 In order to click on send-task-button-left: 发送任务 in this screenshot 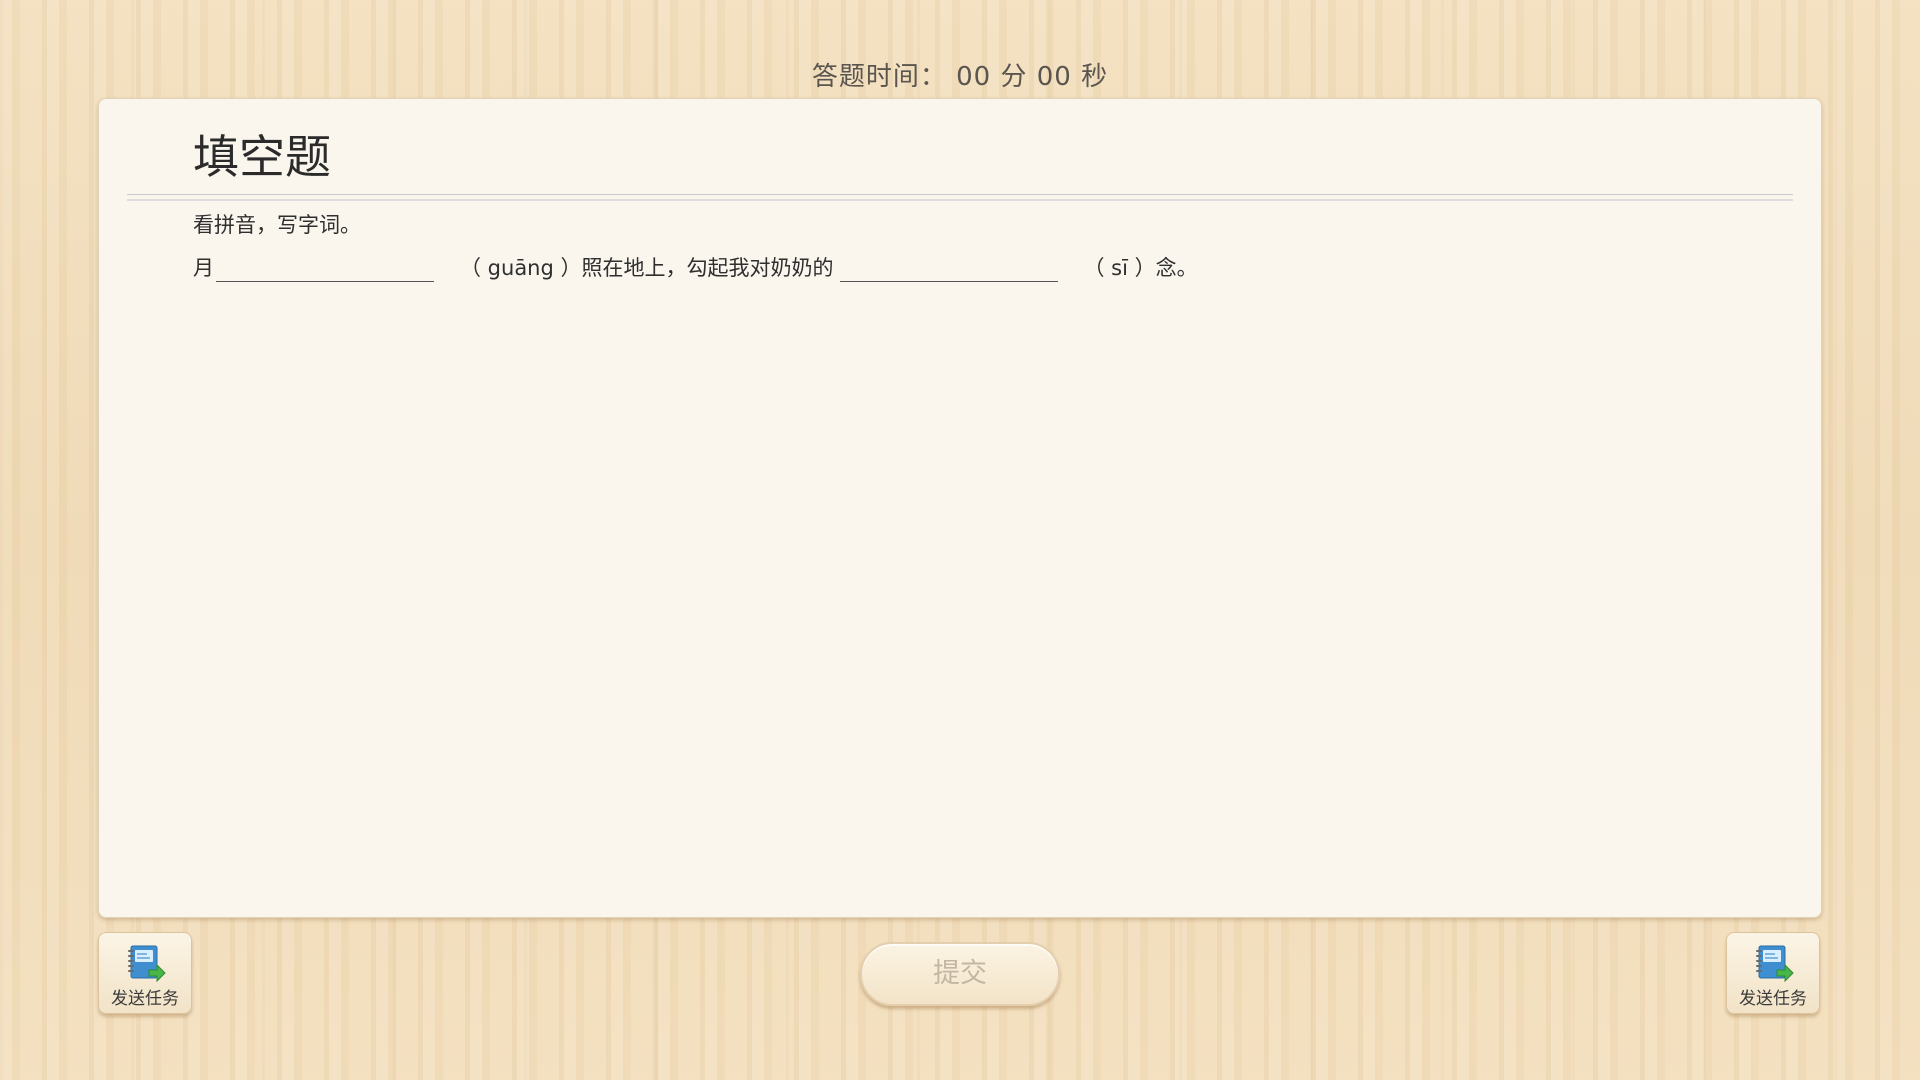, I will do `click(145, 973)`.